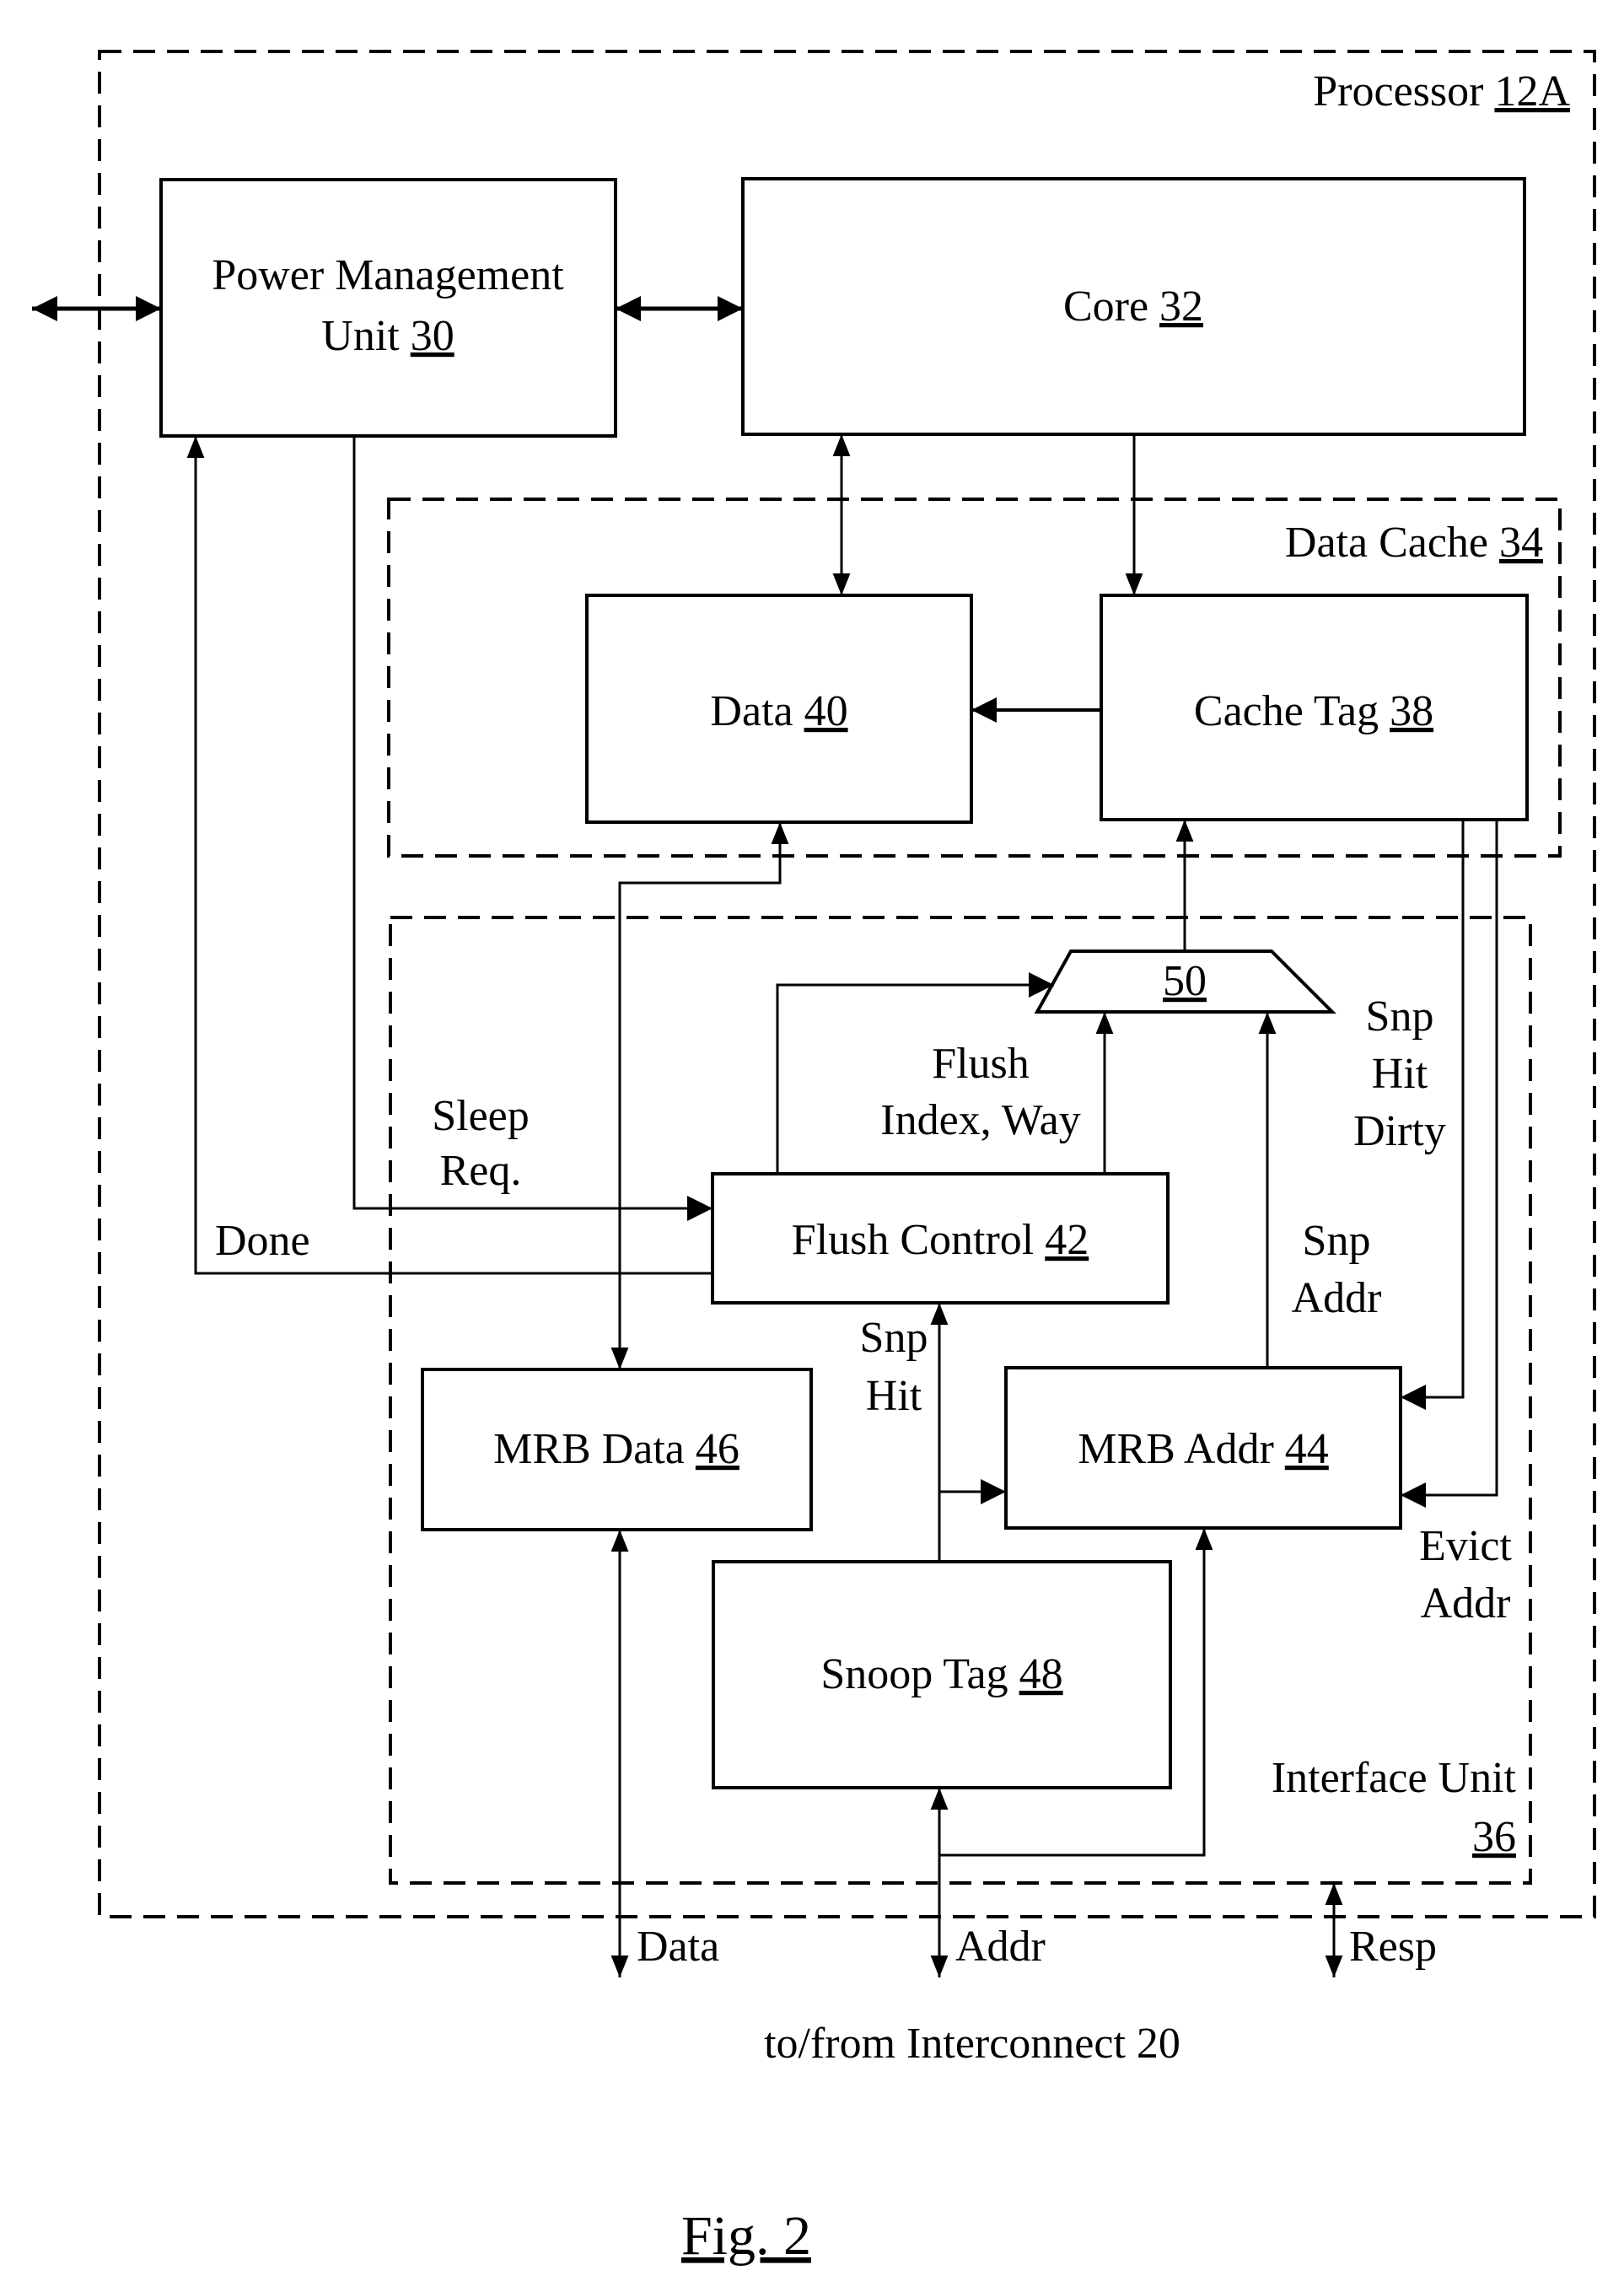 This screenshot has height=2281, width=1624. I want to click on flush-control-block: Flush Control 42, so click(940, 1238).